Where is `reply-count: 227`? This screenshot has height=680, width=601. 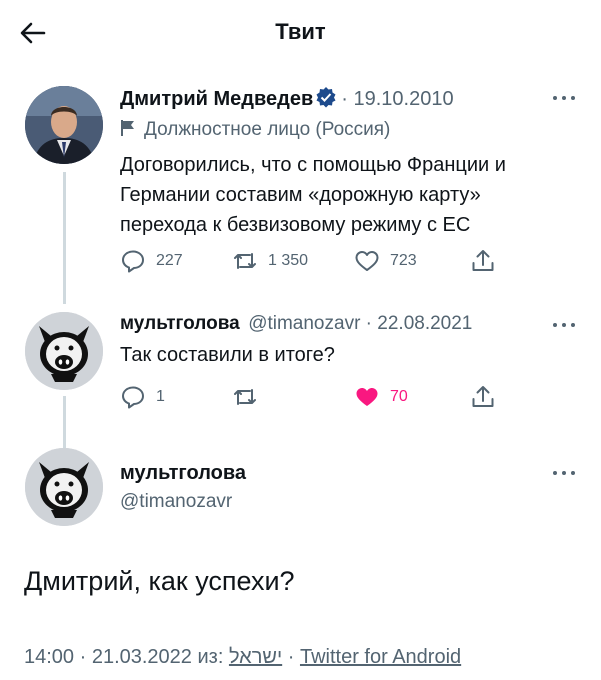 reply-count: 227 is located at coordinates (169, 260).